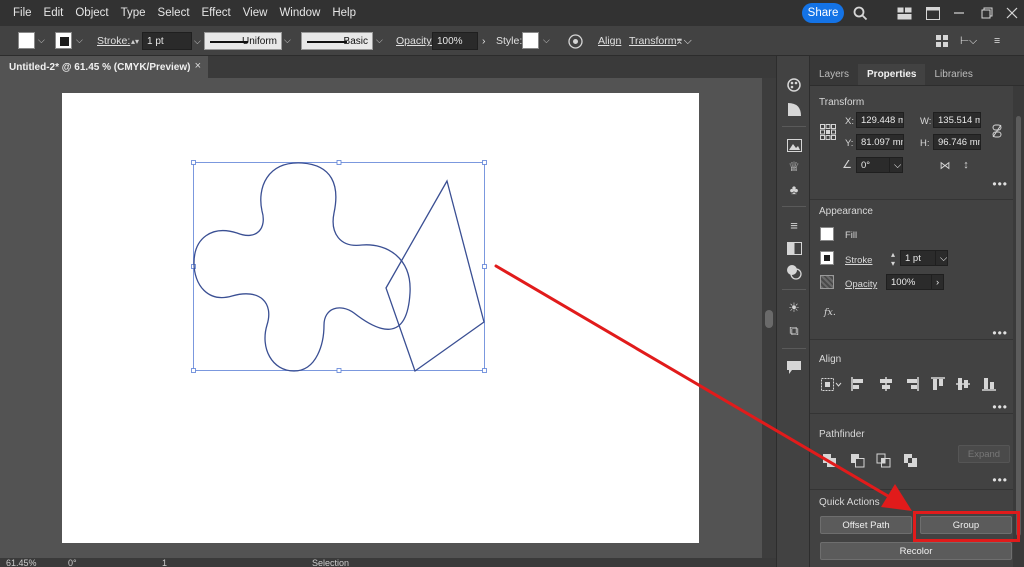  I want to click on document-tab: Untitled-2* @ 61.45 % (CMYK/Preview) ×, so click(104, 67).